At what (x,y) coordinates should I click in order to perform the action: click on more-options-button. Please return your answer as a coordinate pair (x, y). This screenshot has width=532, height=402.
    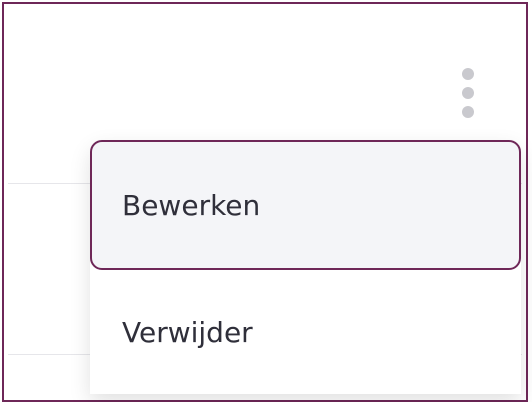
    Looking at the image, I should click on (468, 98).